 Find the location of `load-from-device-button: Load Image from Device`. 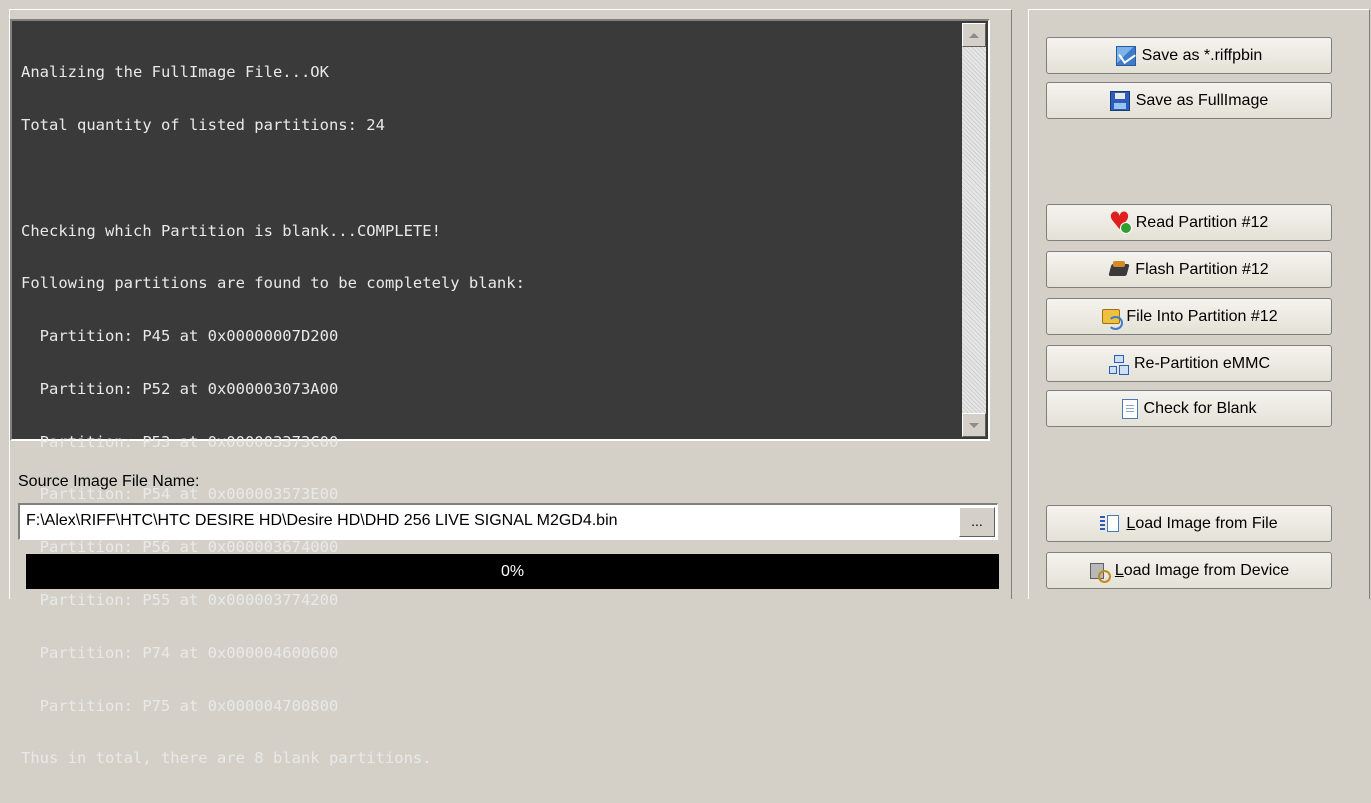

load-from-device-button: Load Image from Device is located at coordinates (1189, 570).